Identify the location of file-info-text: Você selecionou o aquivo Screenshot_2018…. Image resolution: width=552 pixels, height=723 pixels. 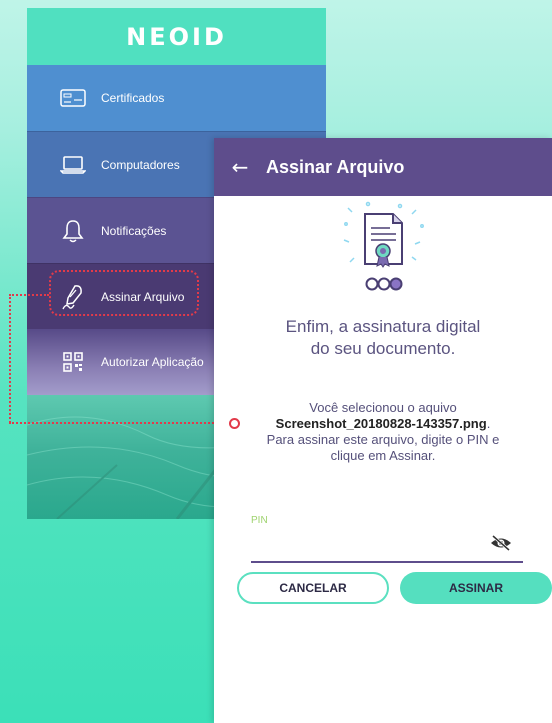
(383, 431).